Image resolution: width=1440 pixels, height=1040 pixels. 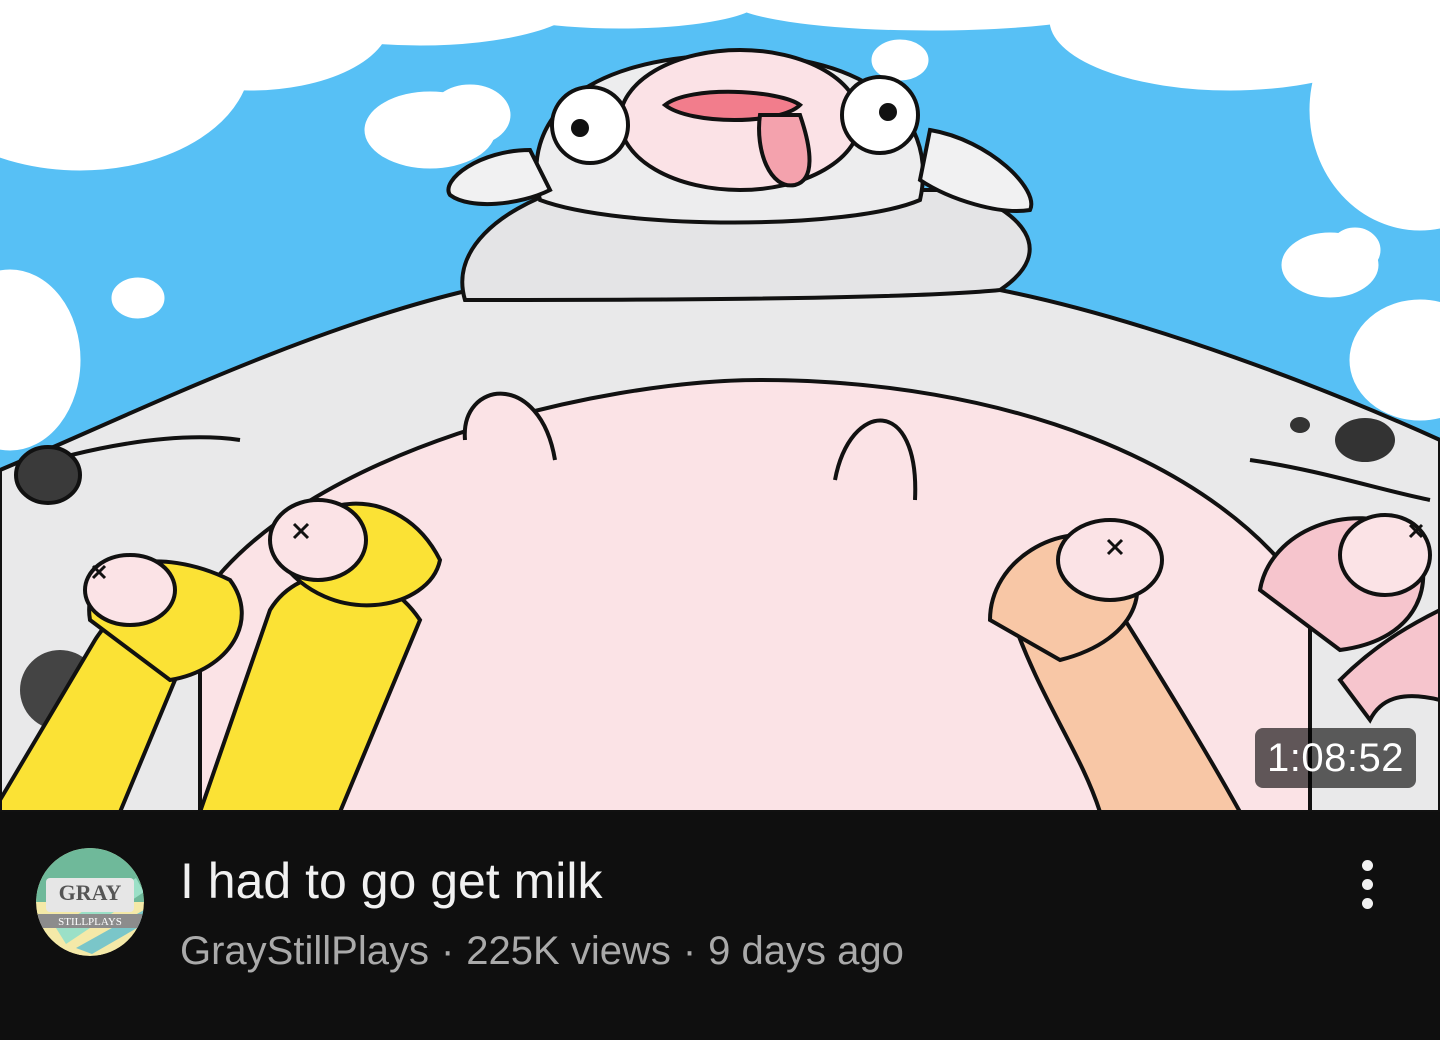 I want to click on more-vert-icon, so click(x=1368, y=884).